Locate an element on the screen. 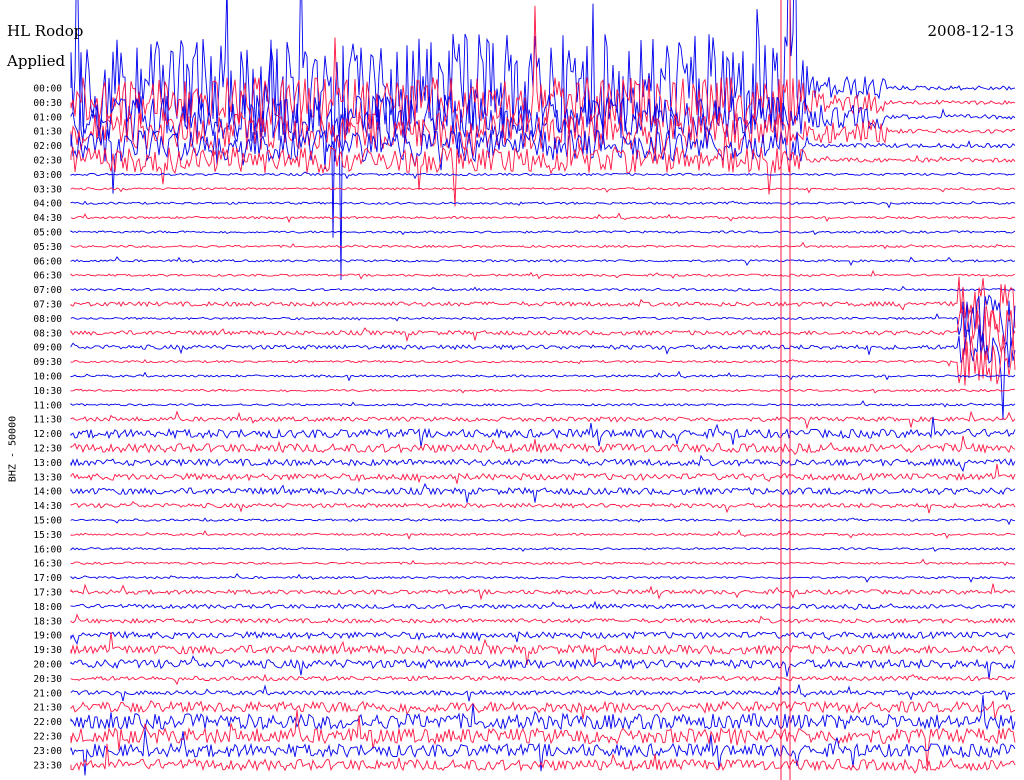  row-time-label: 03:00 is located at coordinates (47, 175).